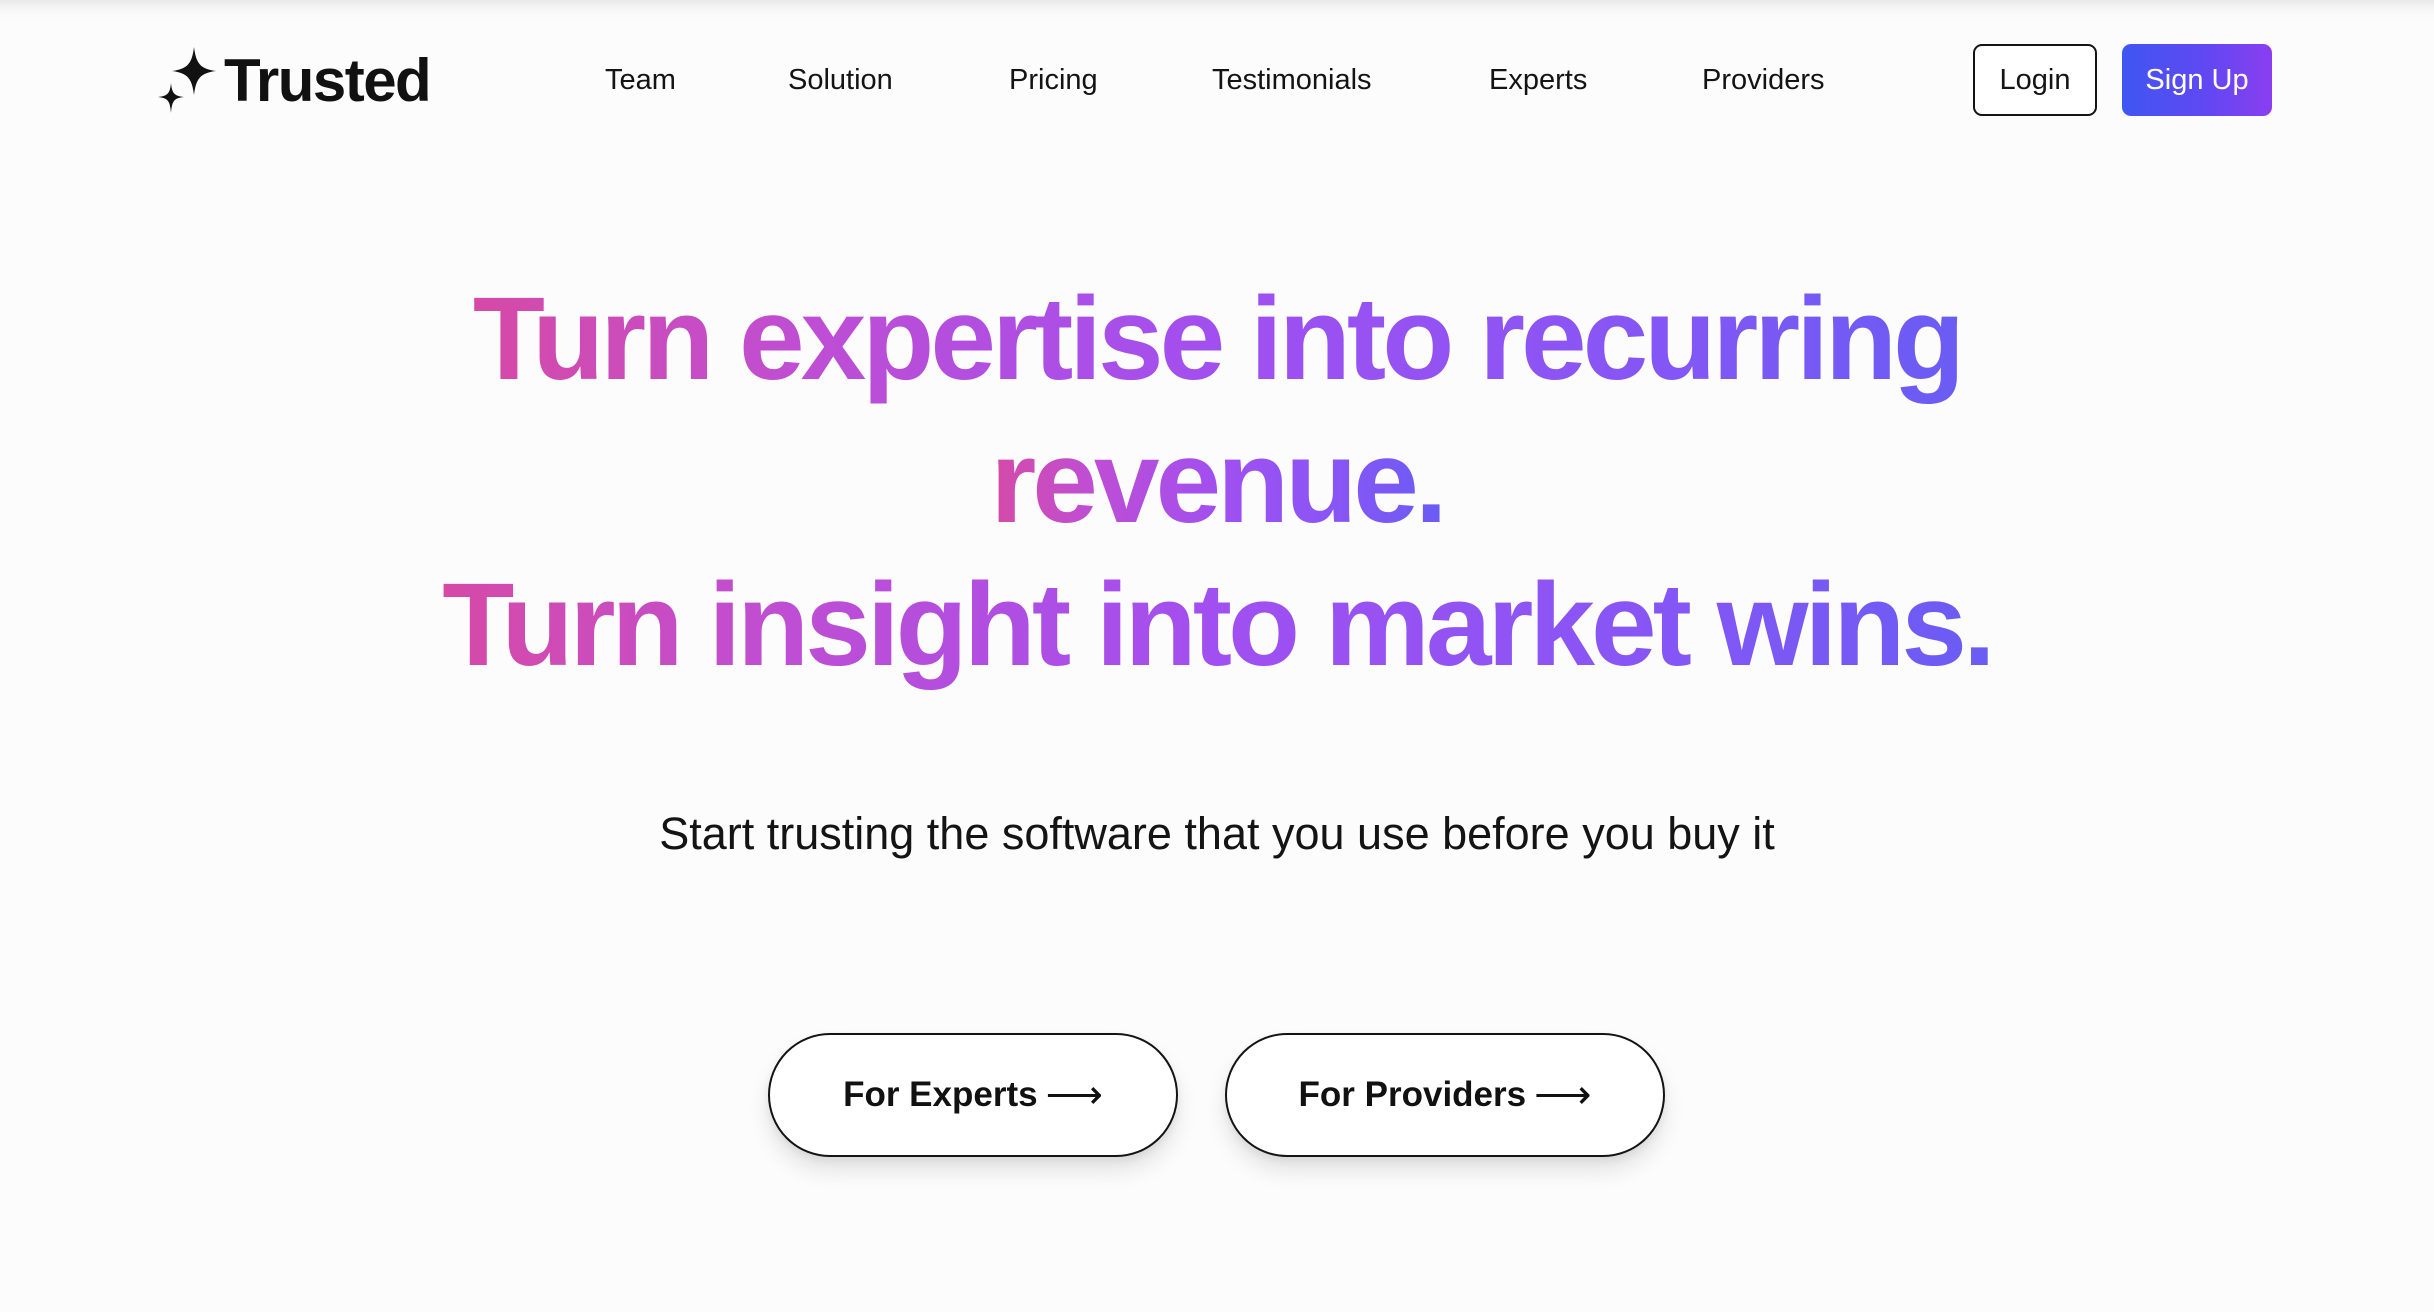 The height and width of the screenshot is (1312, 2434). I want to click on for-experts-label: For Experts, so click(940, 1094).